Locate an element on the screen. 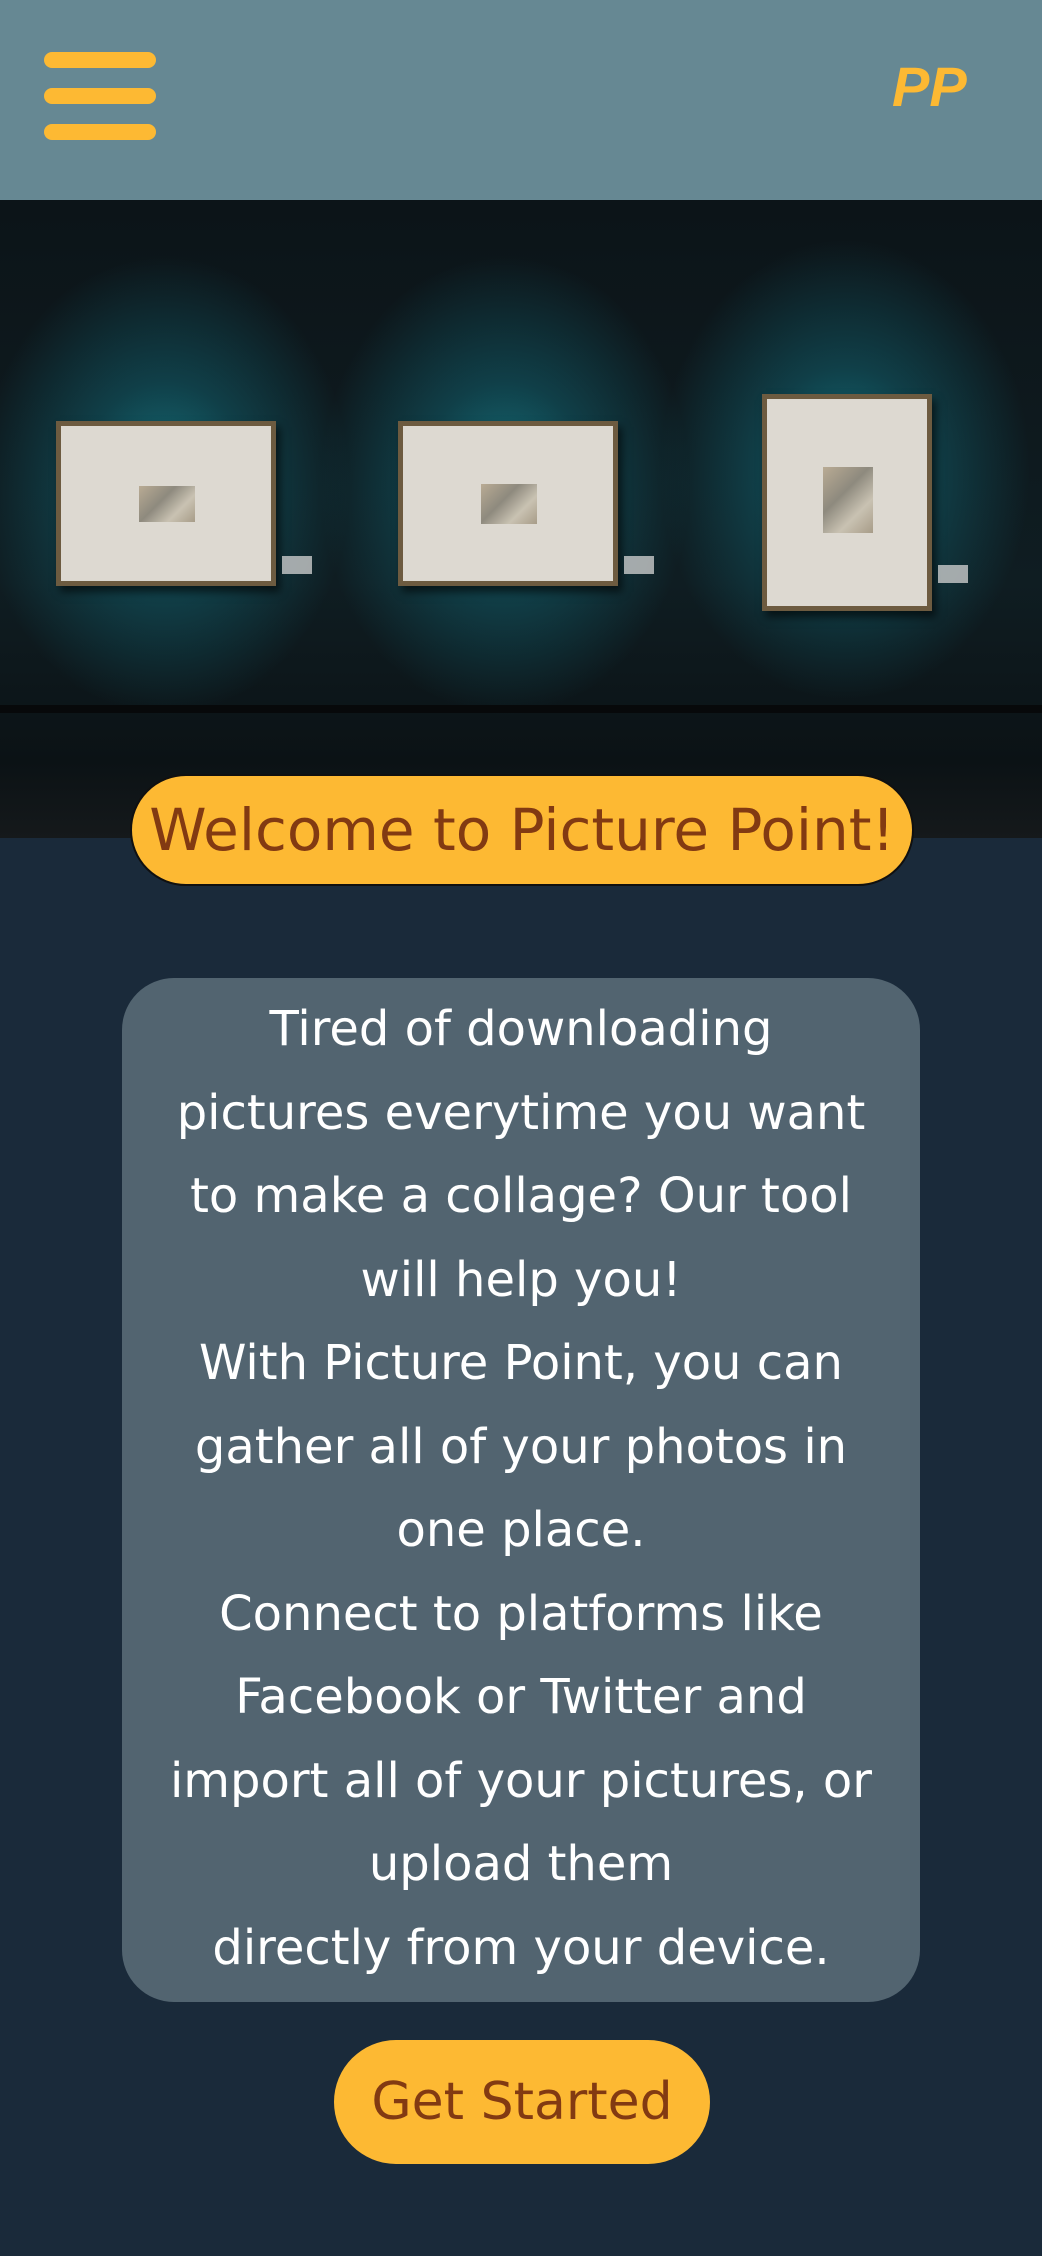  get-started-button: Get Started is located at coordinates (522, 2102).